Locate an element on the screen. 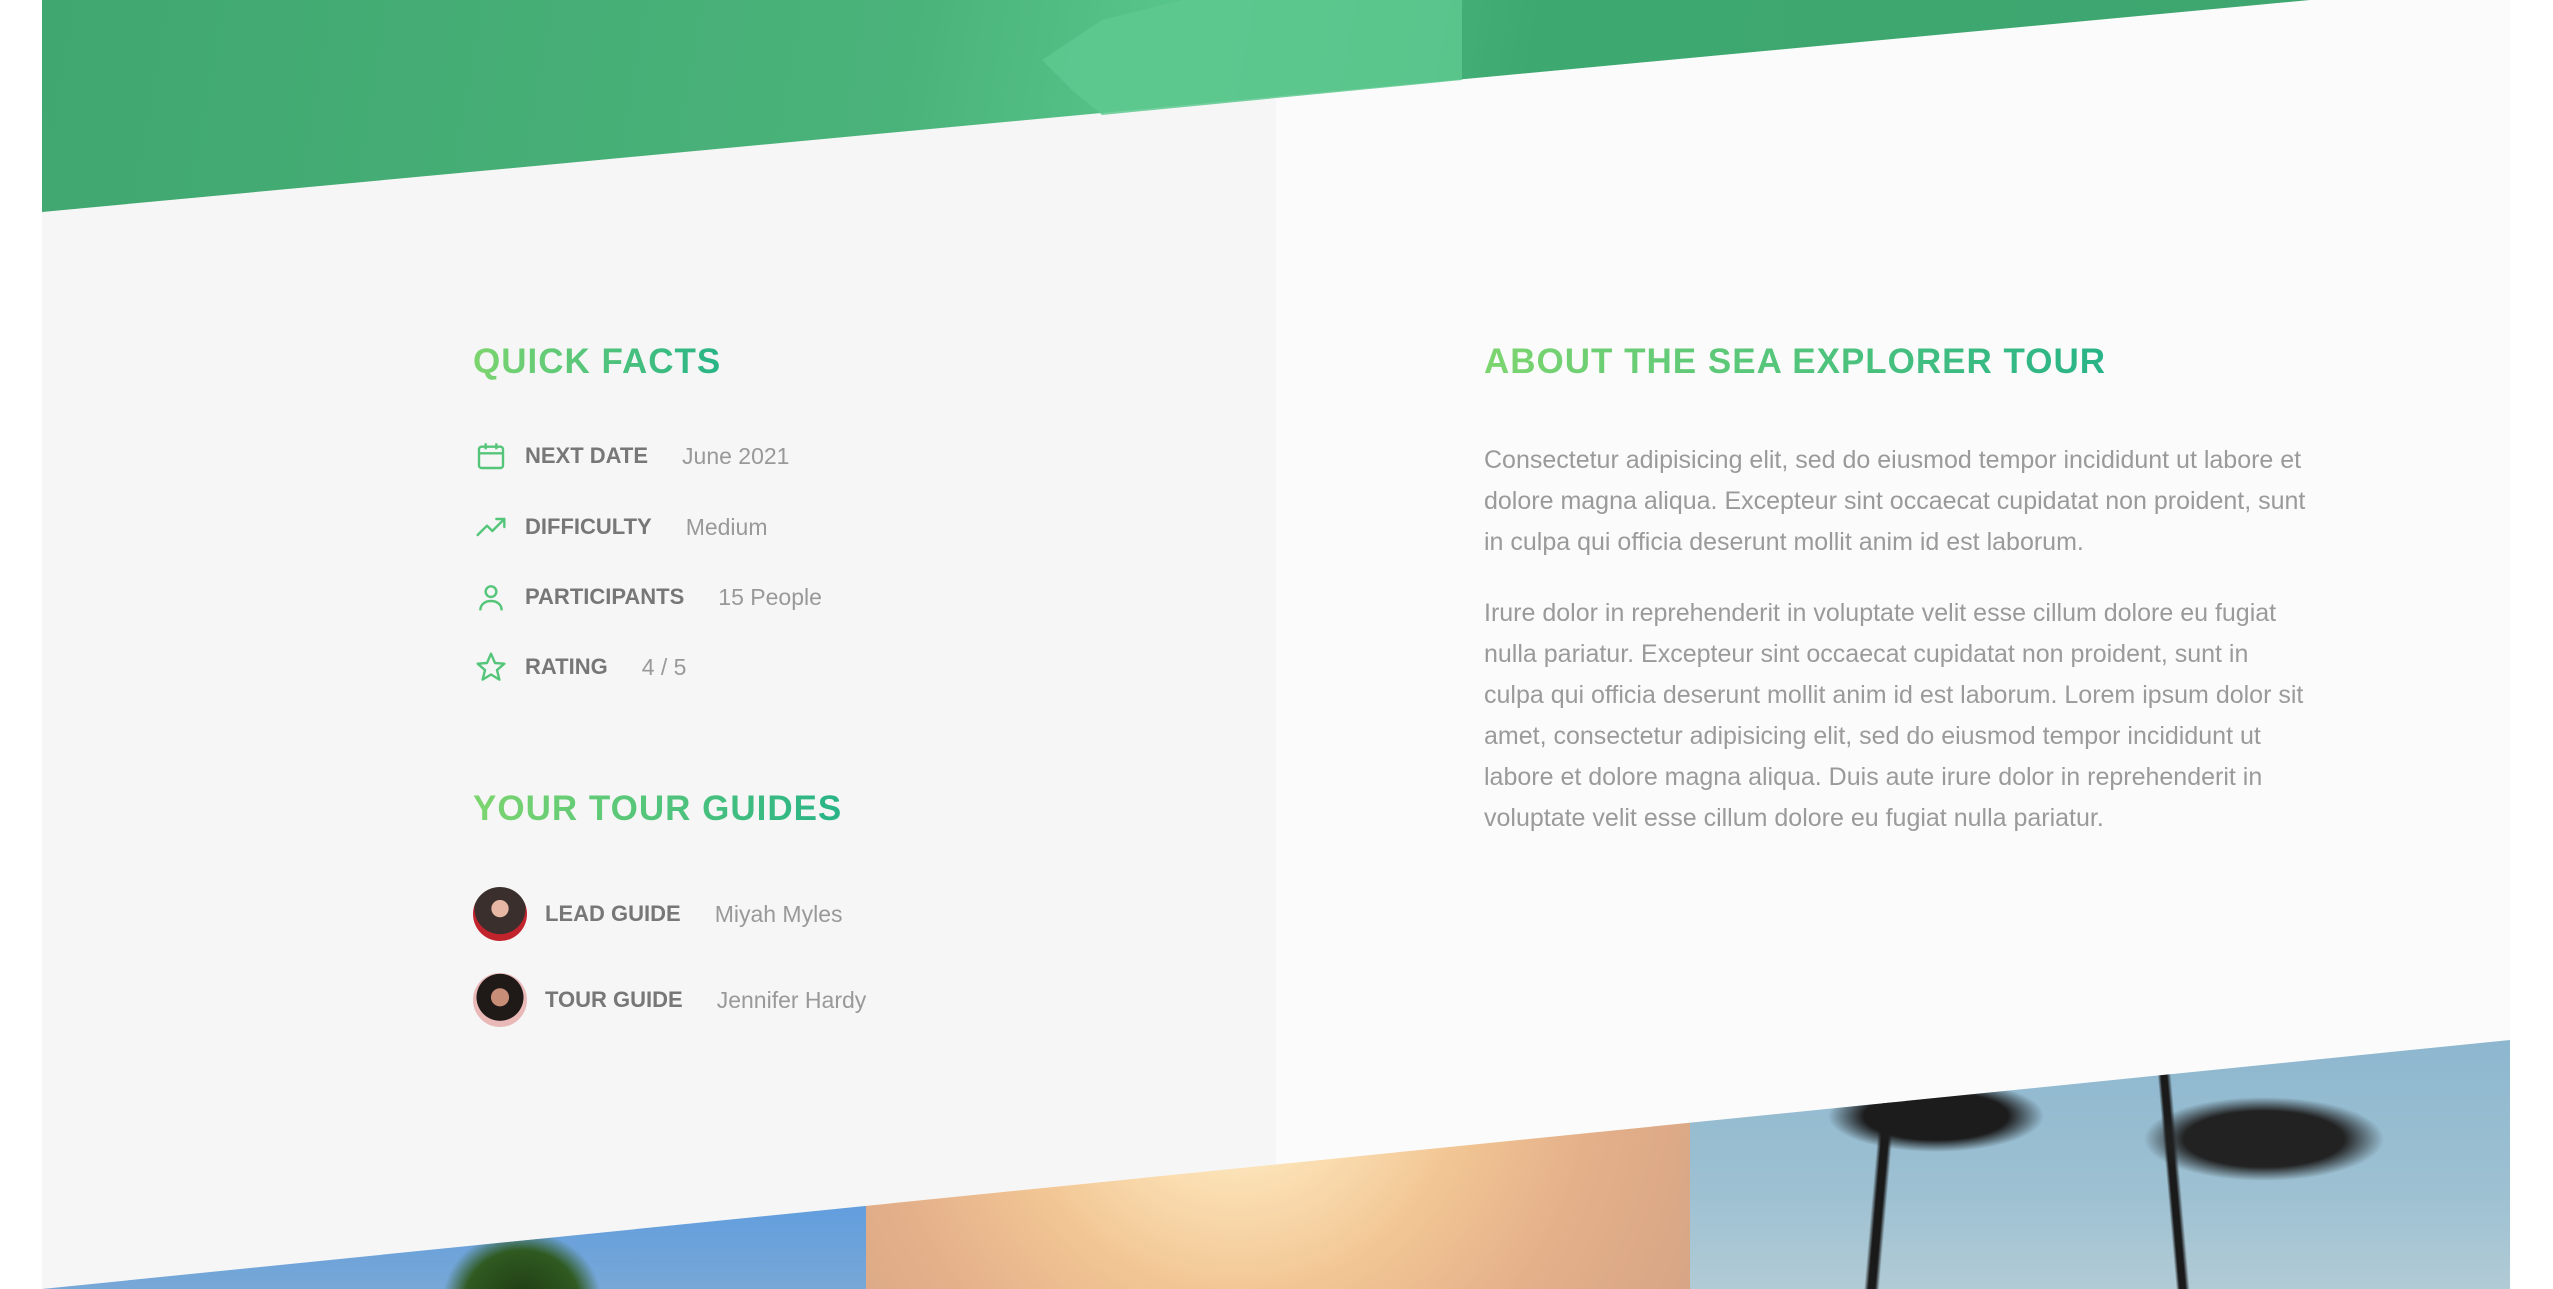  calendar-icon is located at coordinates (491, 456).